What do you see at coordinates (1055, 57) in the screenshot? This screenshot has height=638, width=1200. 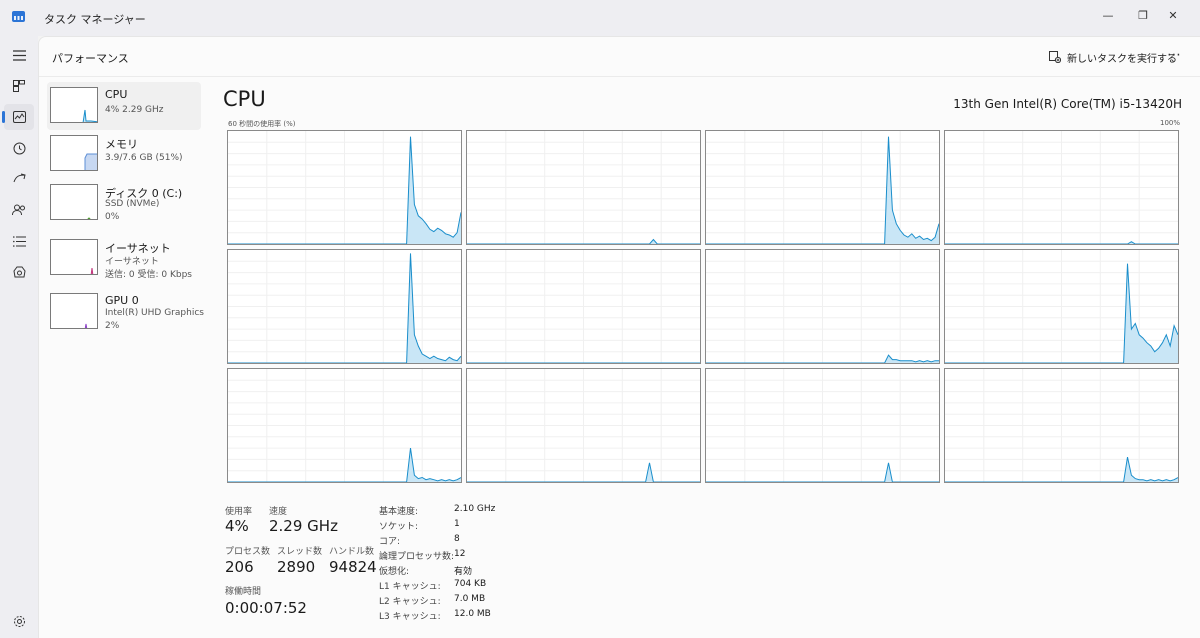 I see `run-task-icon` at bounding box center [1055, 57].